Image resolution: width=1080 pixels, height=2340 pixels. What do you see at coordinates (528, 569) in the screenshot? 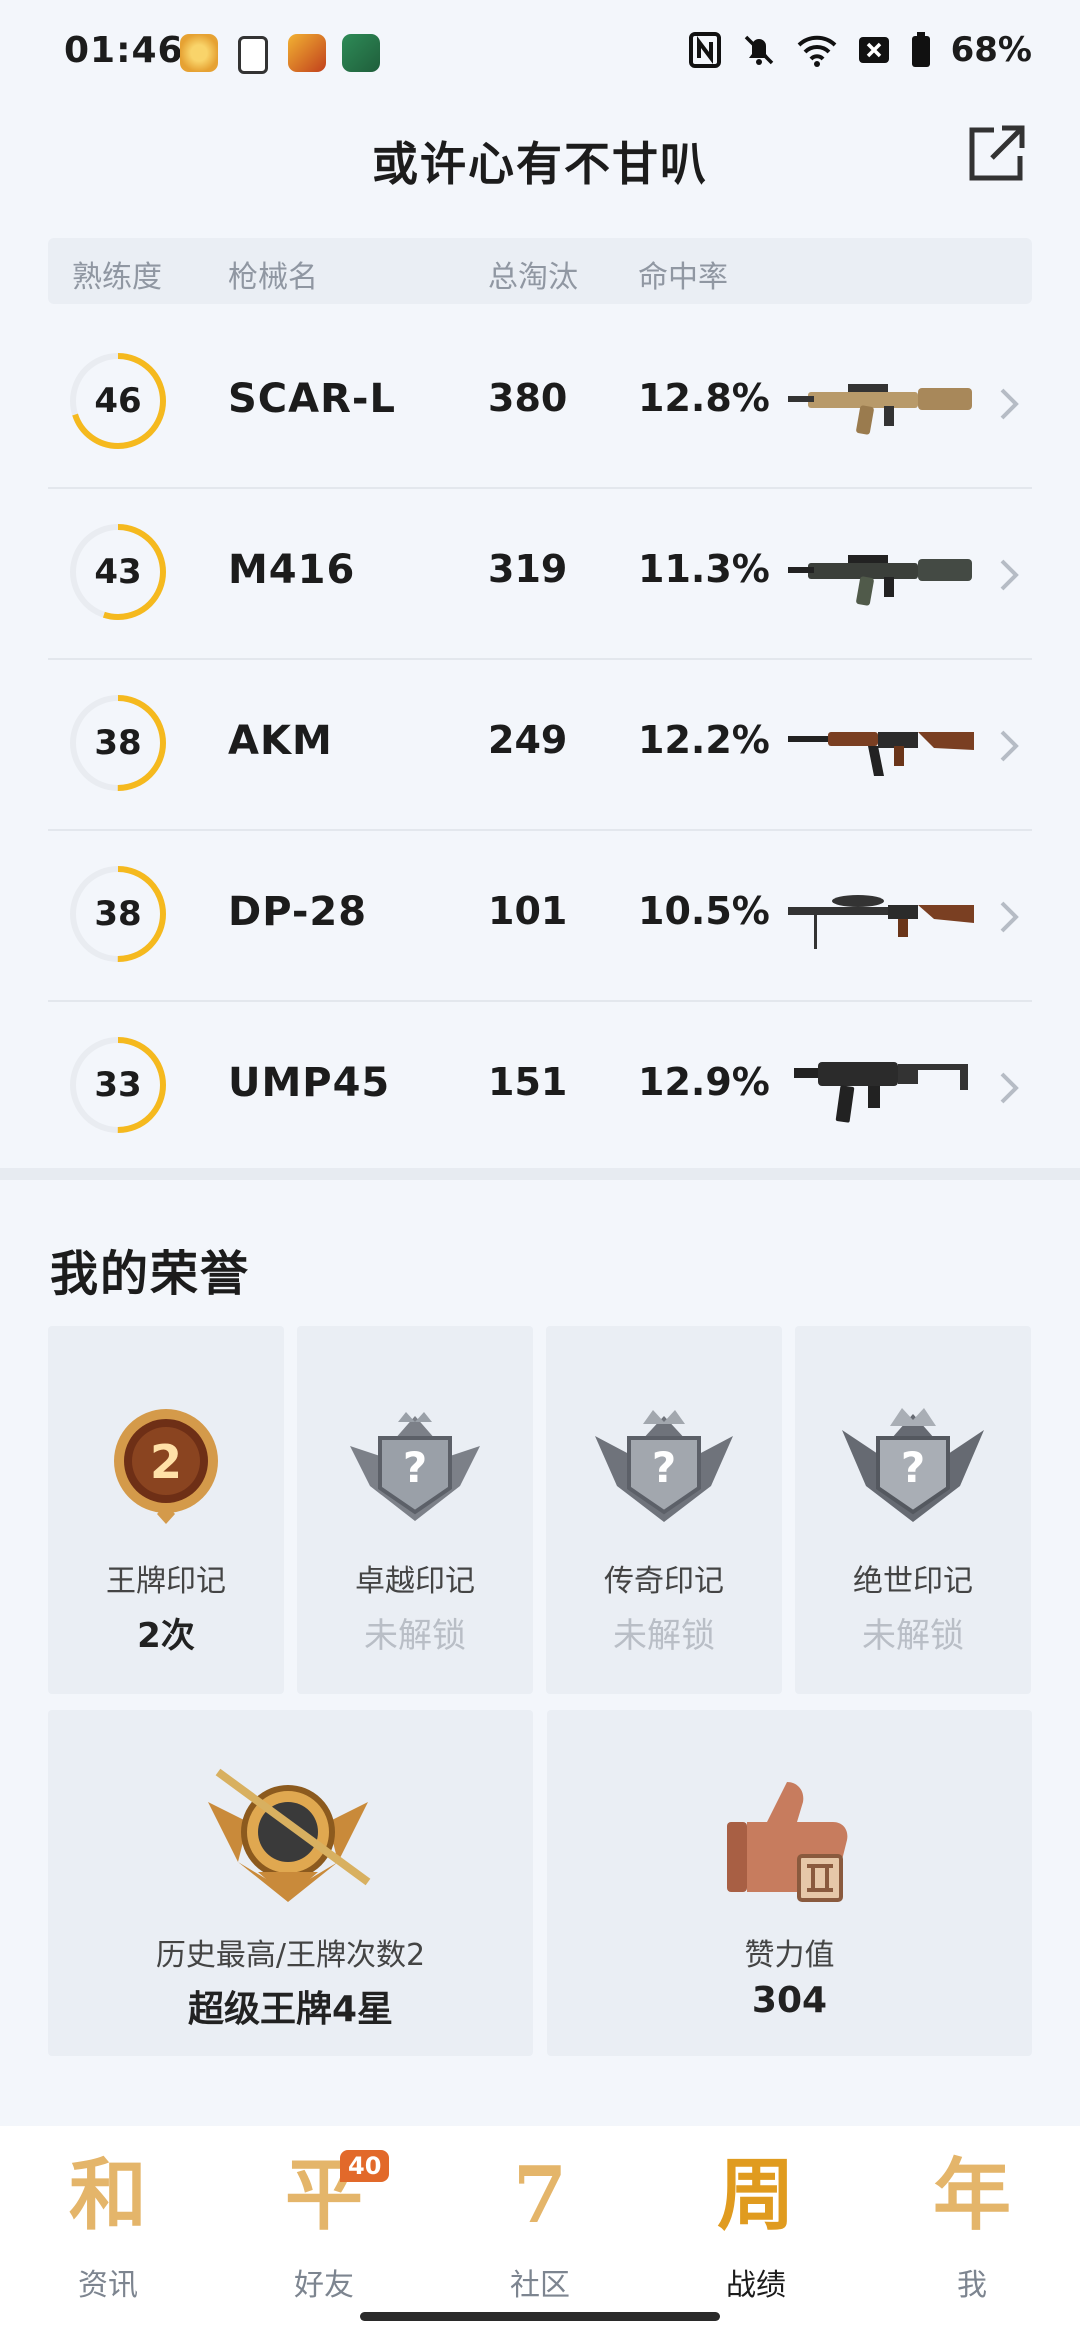
I see `weapon-kills: 319` at bounding box center [528, 569].